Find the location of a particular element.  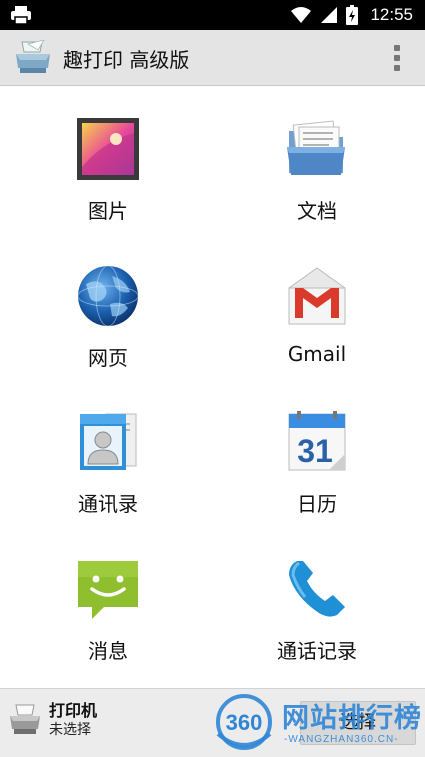

calendar-icon: 31 is located at coordinates (317, 441).